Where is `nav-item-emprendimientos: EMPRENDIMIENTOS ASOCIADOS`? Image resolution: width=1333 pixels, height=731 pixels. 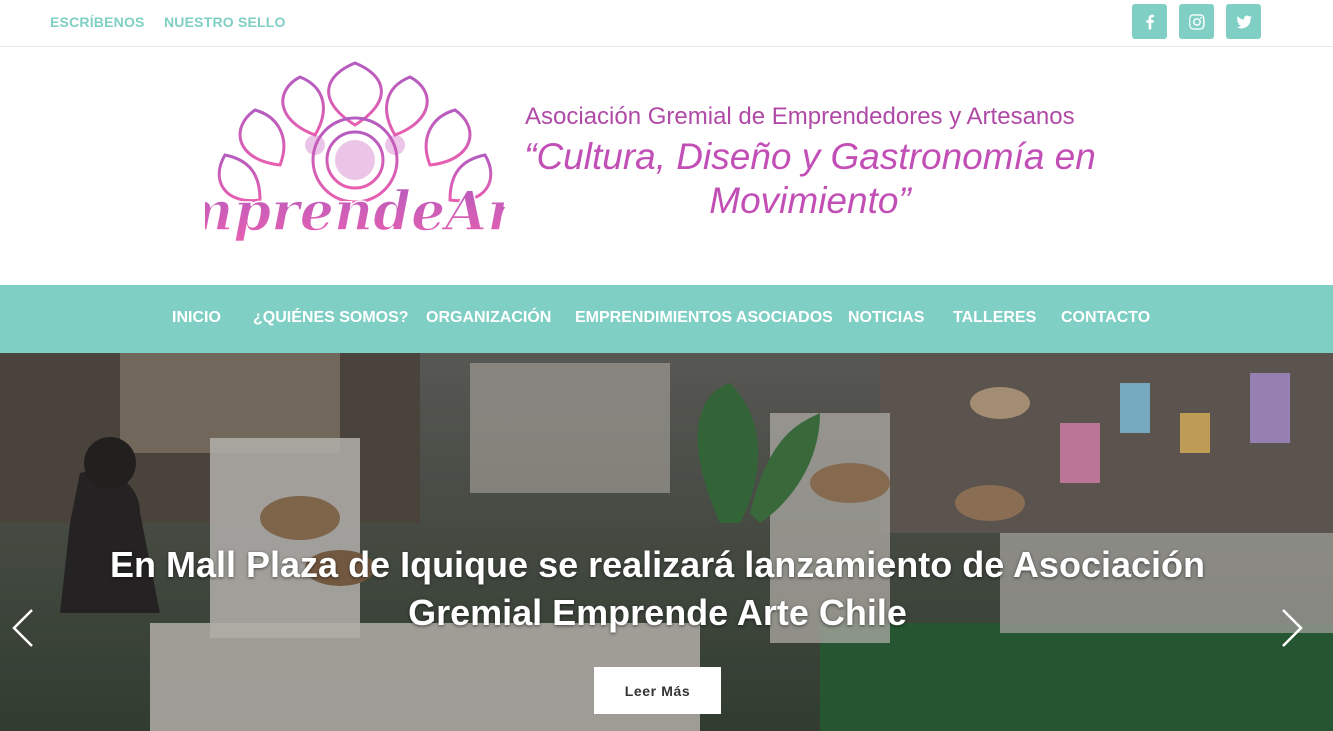
nav-item-emprendimientos: EMPRENDIMIENTOS ASOCIADOS is located at coordinates (704, 318).